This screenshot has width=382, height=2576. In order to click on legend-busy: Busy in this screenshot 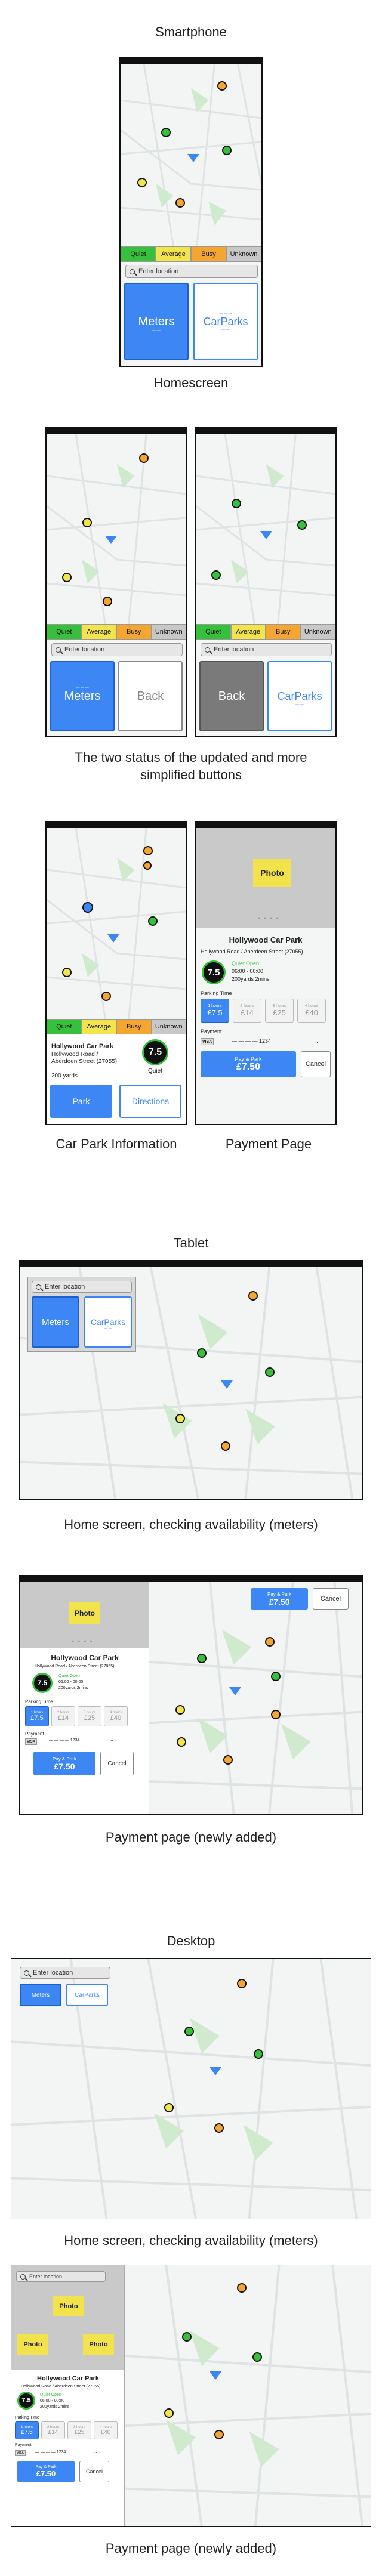, I will do `click(134, 1026)`.